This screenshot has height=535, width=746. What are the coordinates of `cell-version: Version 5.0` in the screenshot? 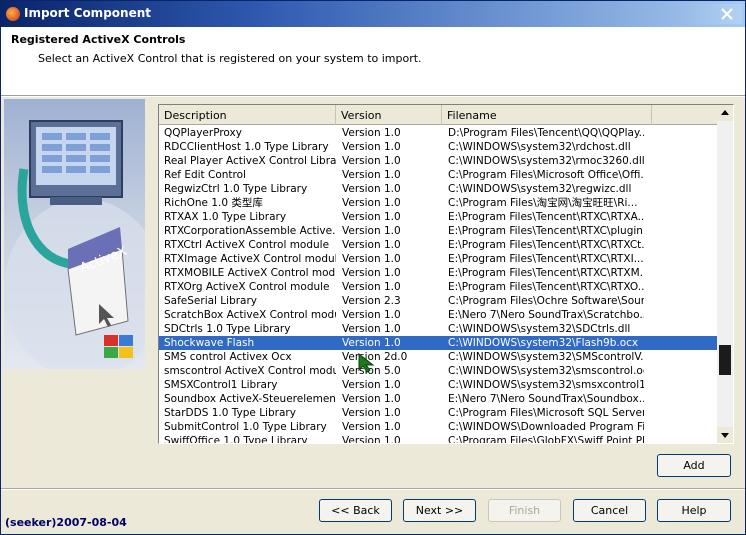 It's located at (371, 371).